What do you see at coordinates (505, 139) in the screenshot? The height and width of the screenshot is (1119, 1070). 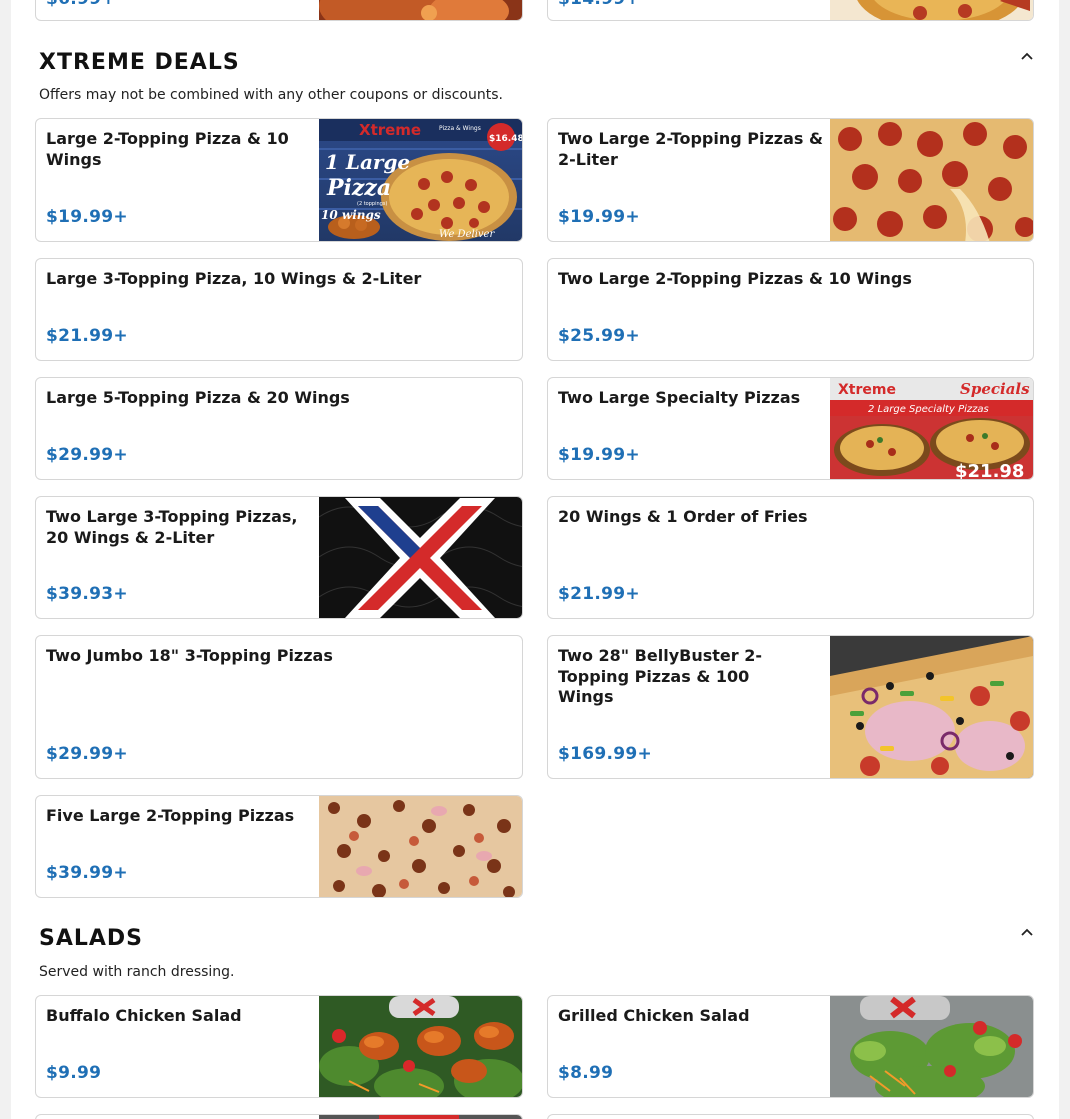 I see `svg-text: $16.48` at bounding box center [505, 139].